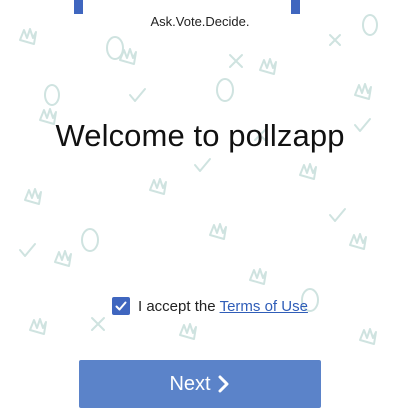 This screenshot has height=408, width=400. What do you see at coordinates (78, 7) in the screenshot?
I see `logo-bar-left` at bounding box center [78, 7].